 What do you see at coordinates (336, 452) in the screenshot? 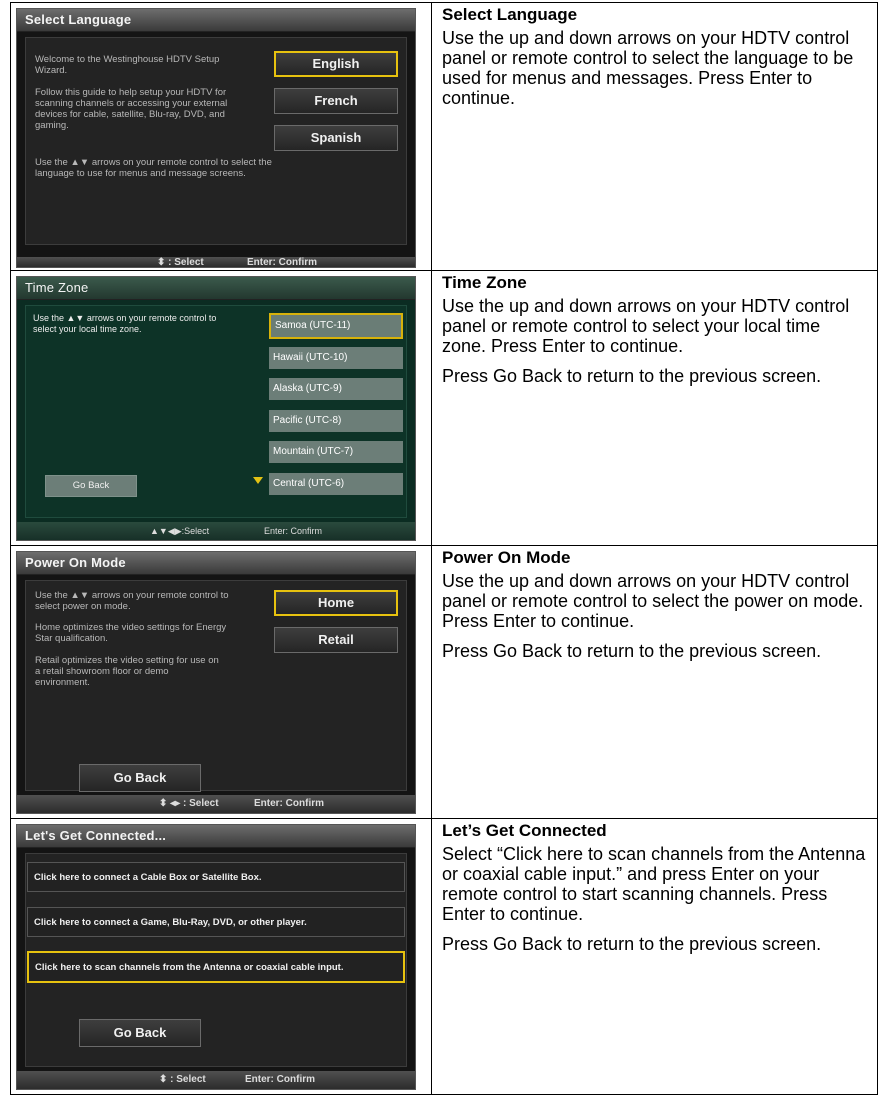
I see `tz-option-mountain: Mountain (UTC-7)` at bounding box center [336, 452].